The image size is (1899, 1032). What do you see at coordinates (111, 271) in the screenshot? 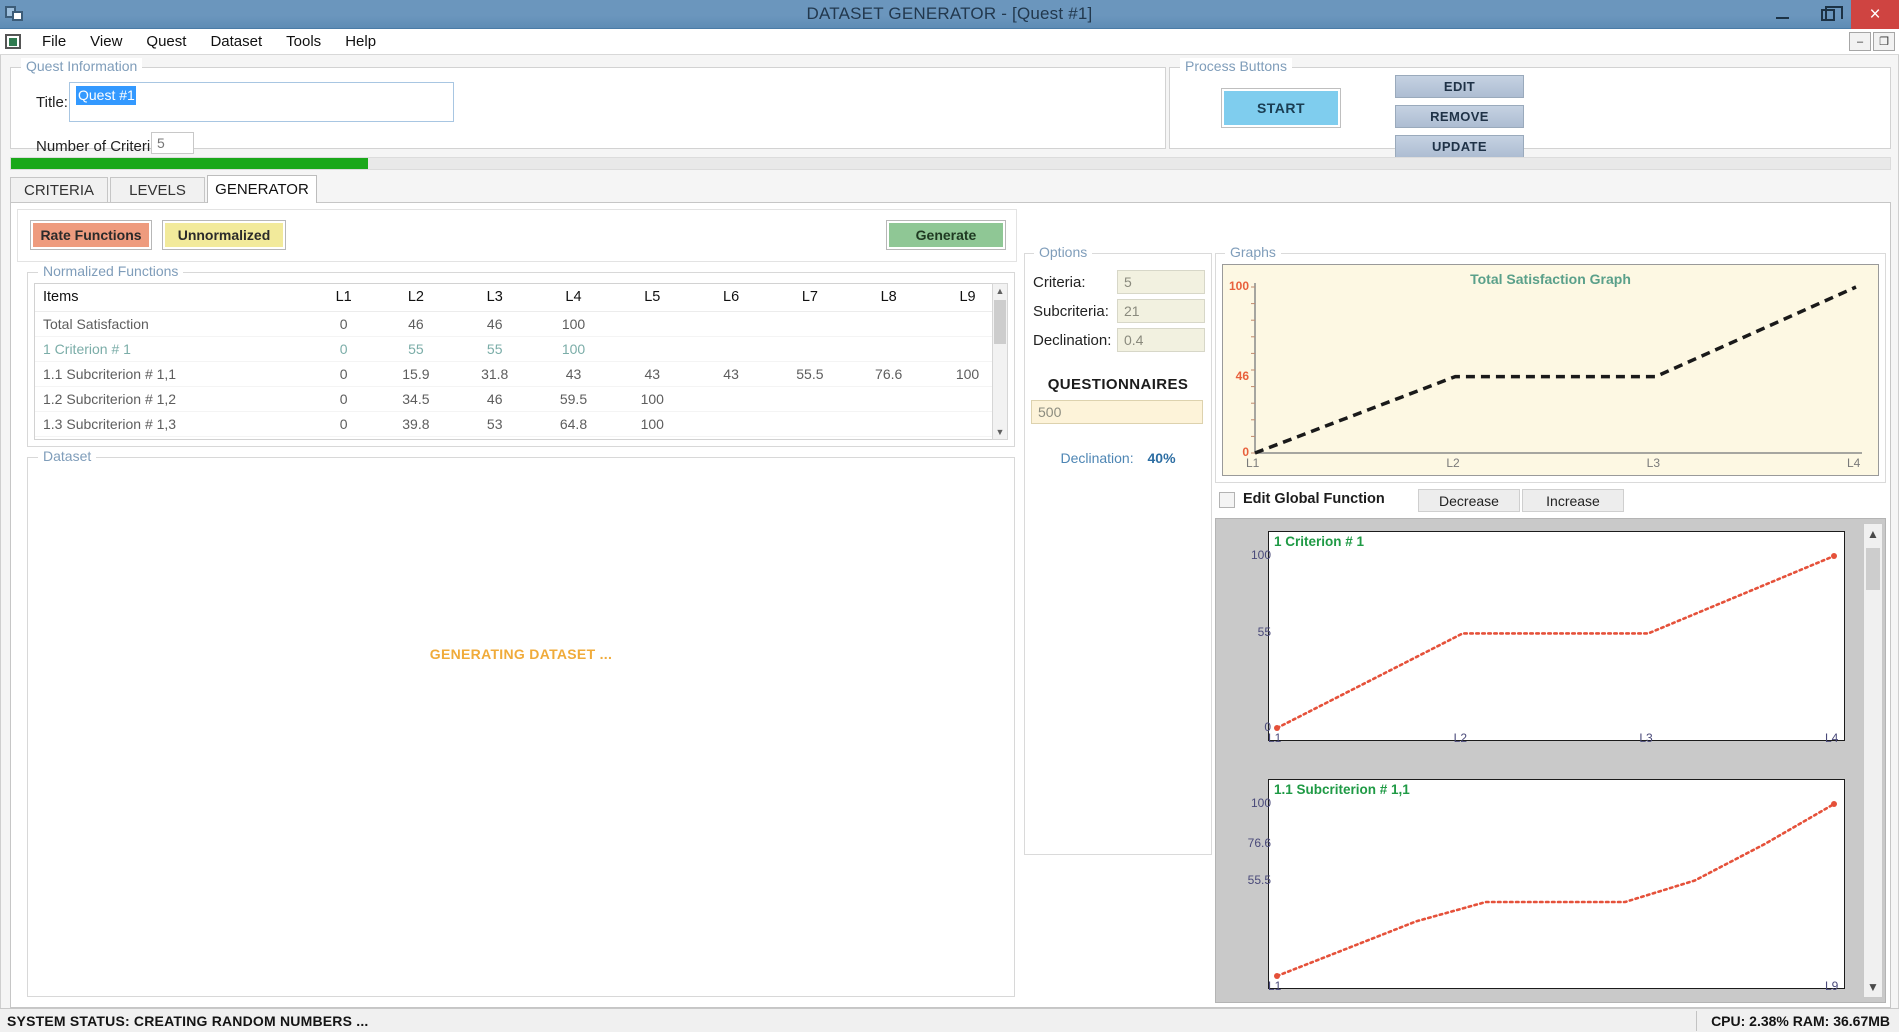
I see `normalized-functions-legend: Normalized Functions` at bounding box center [111, 271].